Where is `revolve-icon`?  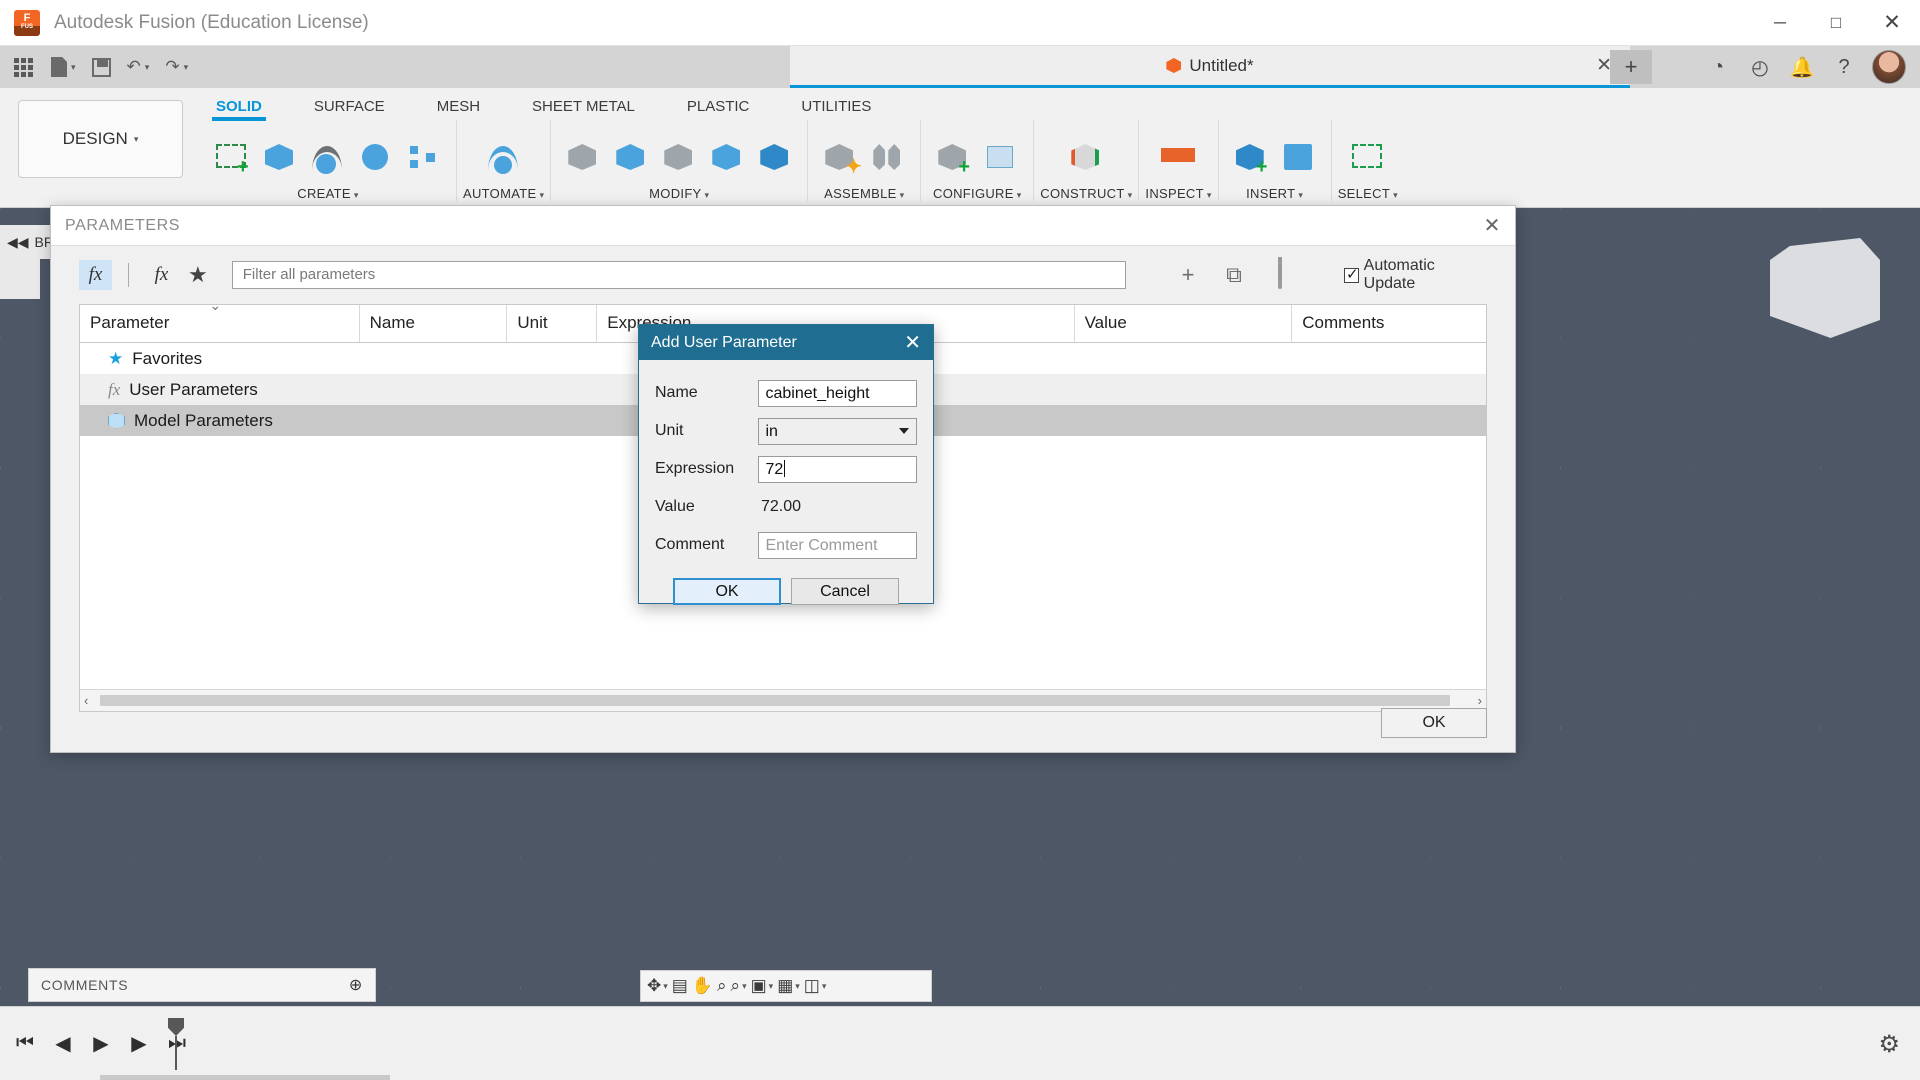
revolve-icon is located at coordinates (328, 157).